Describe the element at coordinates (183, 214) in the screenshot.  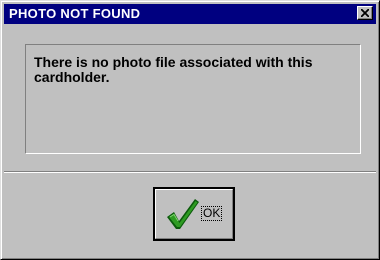
I see `checkmark-icon` at that location.